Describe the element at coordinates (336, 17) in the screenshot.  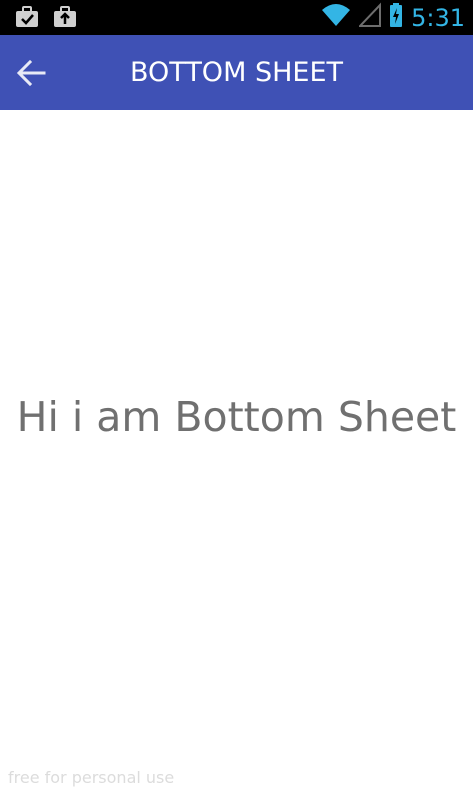
I see `wifi-icon` at that location.